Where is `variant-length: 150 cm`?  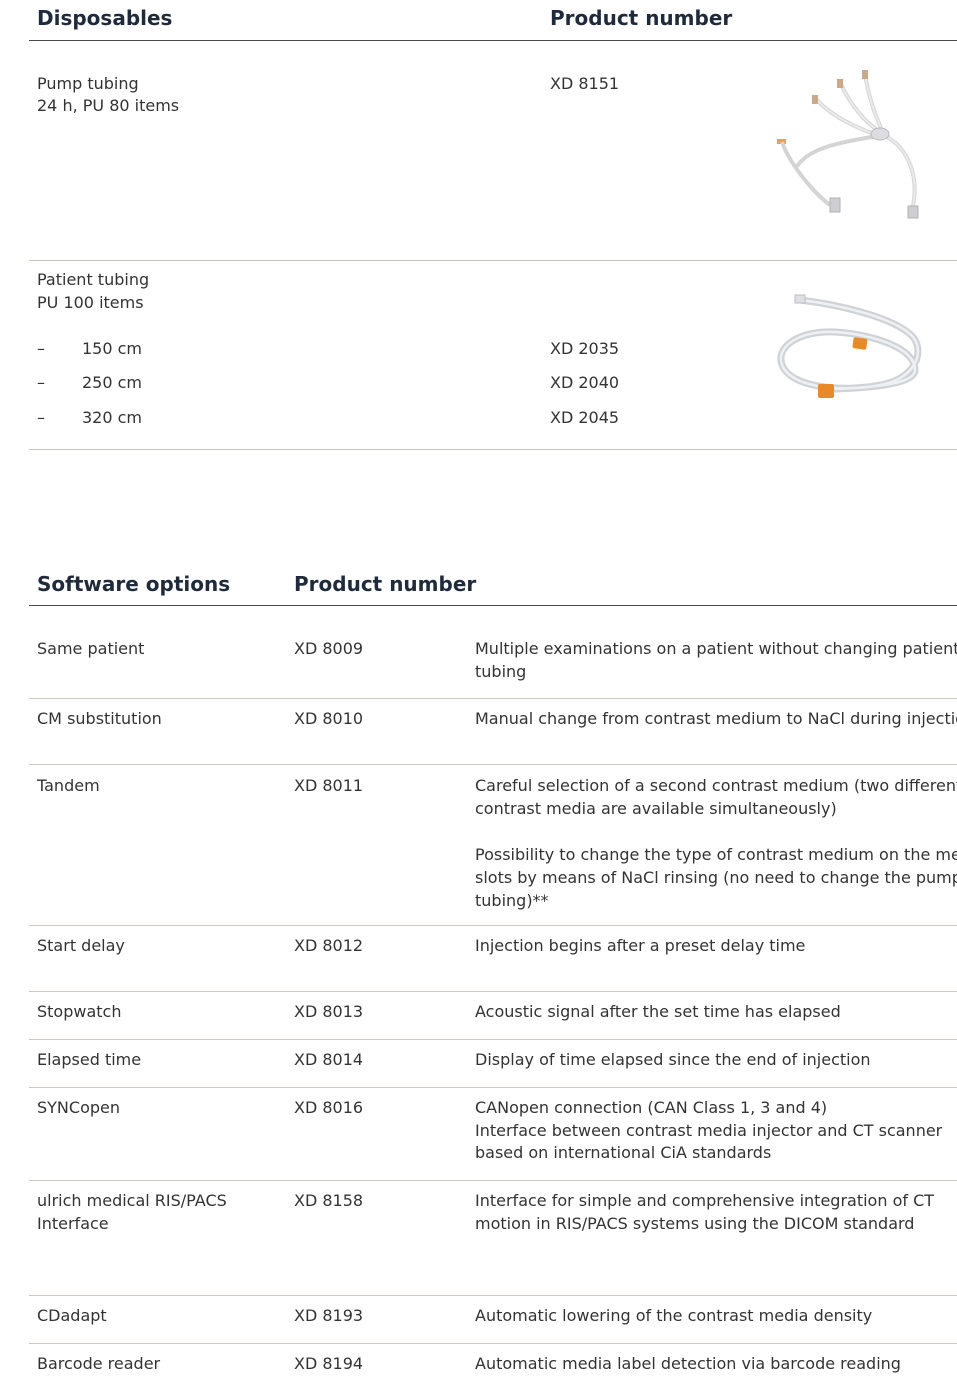 variant-length: 150 cm is located at coordinates (112, 348).